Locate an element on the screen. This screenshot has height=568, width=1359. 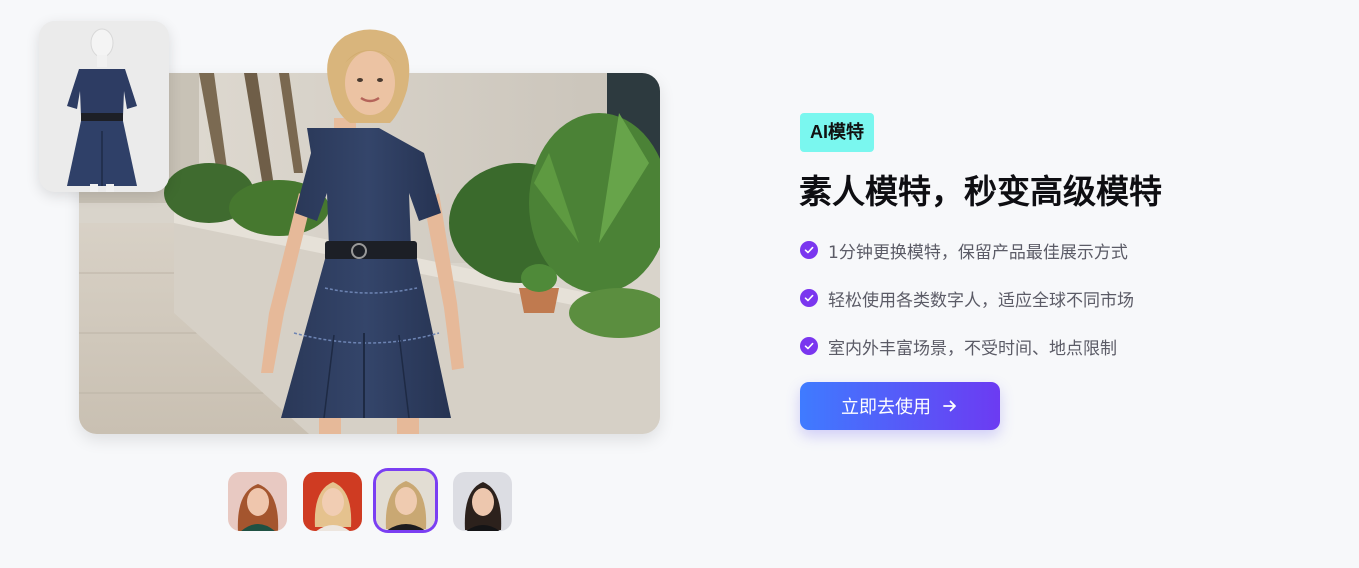
model-thumbnail-3-selected is located at coordinates (405, 500).